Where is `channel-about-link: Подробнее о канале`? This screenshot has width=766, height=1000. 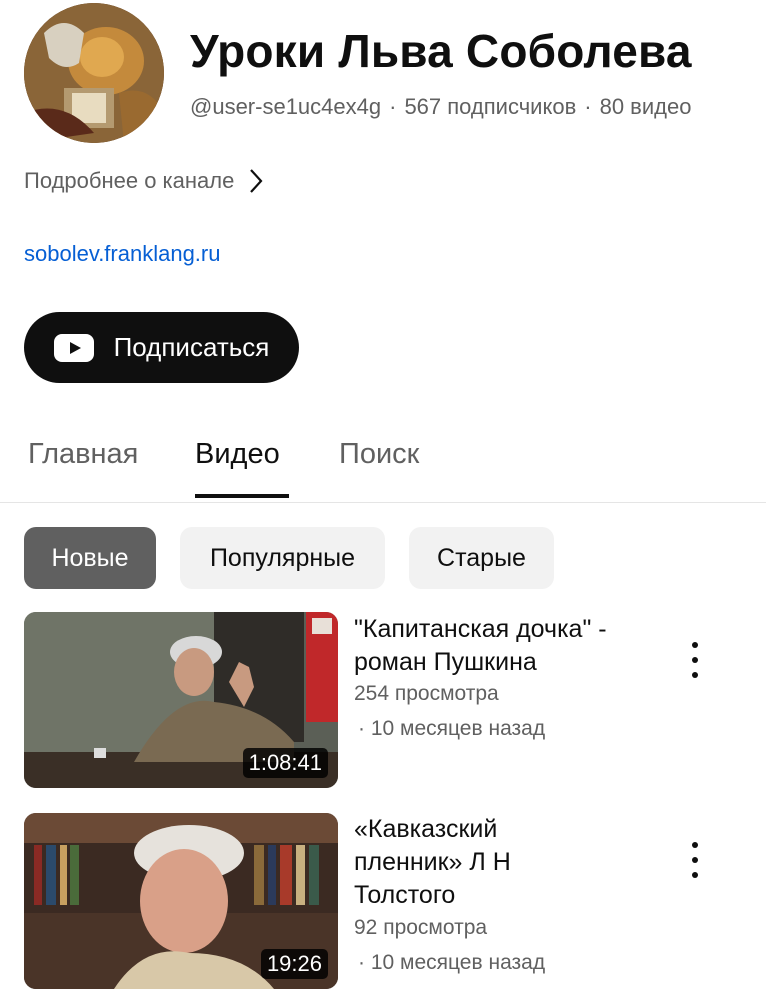 channel-about-link: Подробнее о канале is located at coordinates (144, 181).